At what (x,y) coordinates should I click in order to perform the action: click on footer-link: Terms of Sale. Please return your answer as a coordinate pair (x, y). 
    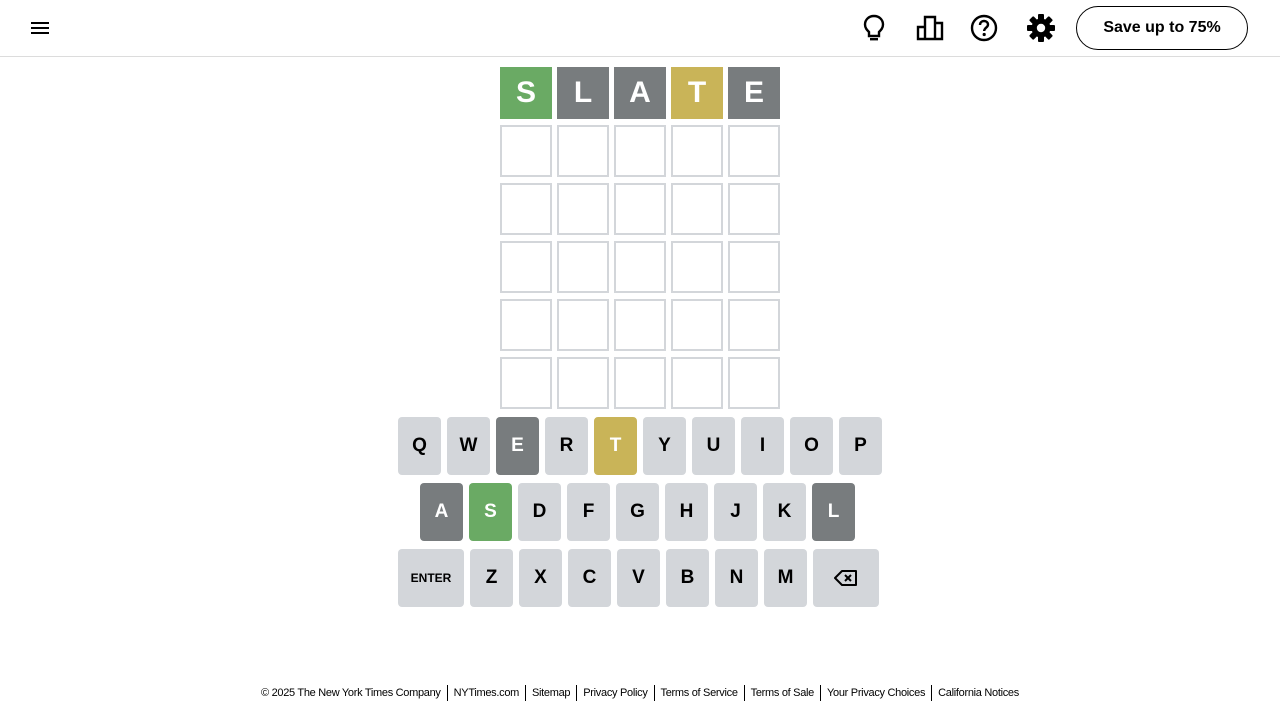
    Looking at the image, I should click on (781, 693).